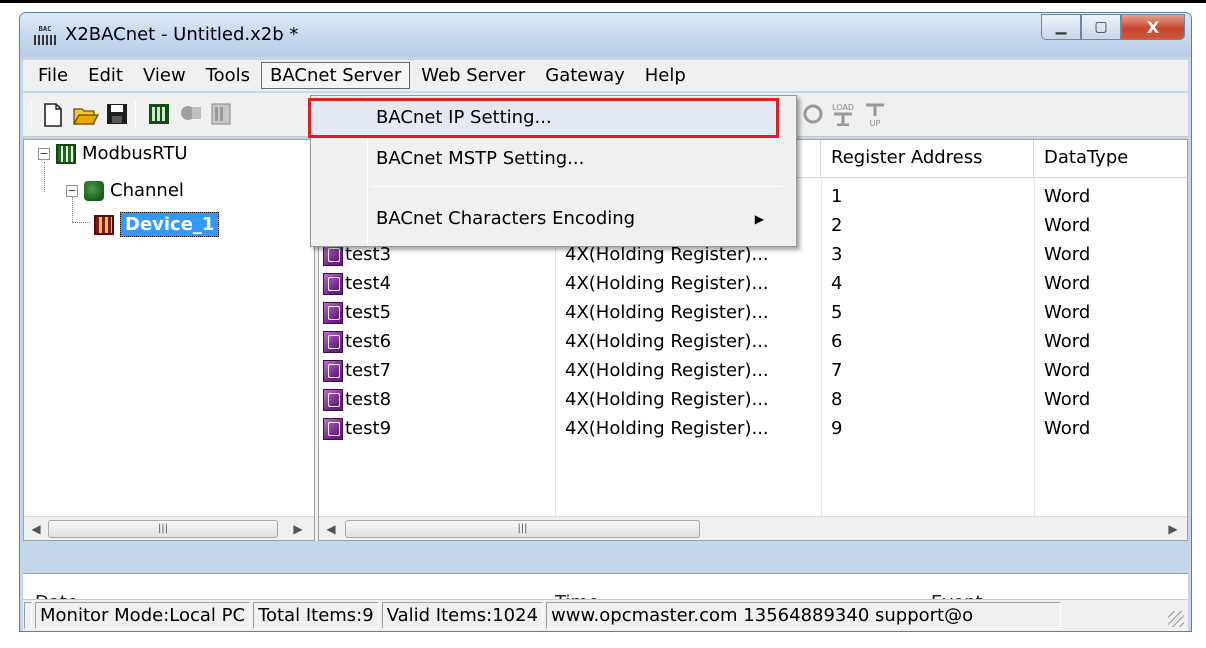  What do you see at coordinates (927, 159) in the screenshot?
I see `column-header-register-address: Register Address` at bounding box center [927, 159].